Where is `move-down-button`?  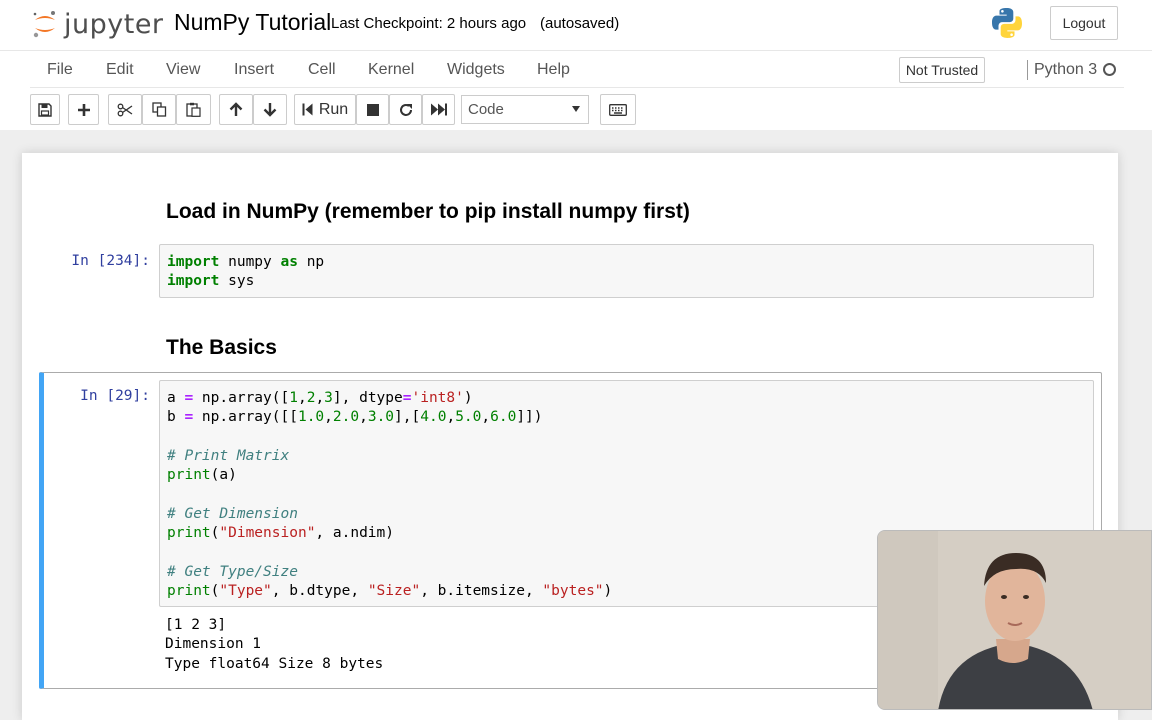 move-down-button is located at coordinates (270, 109).